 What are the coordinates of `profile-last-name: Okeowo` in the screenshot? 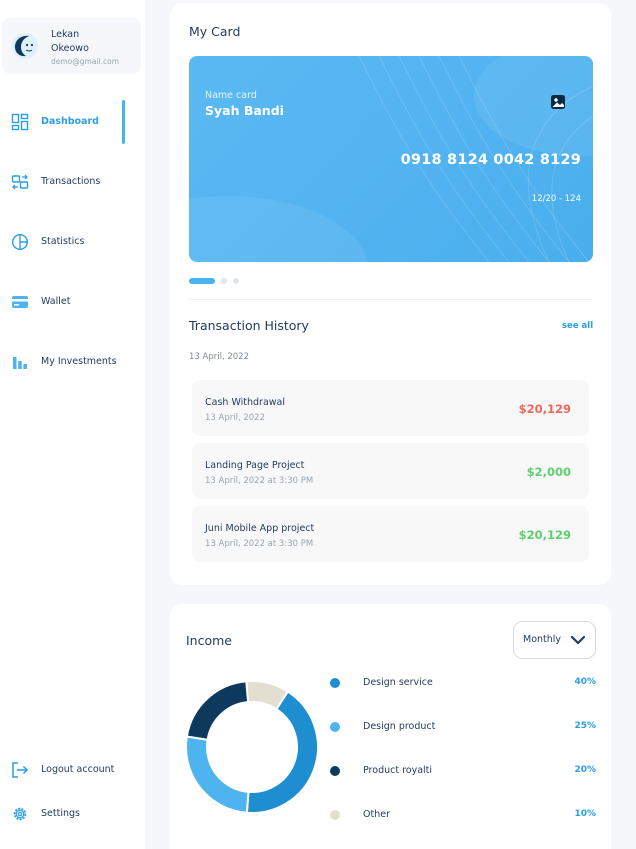 It's located at (70, 48).